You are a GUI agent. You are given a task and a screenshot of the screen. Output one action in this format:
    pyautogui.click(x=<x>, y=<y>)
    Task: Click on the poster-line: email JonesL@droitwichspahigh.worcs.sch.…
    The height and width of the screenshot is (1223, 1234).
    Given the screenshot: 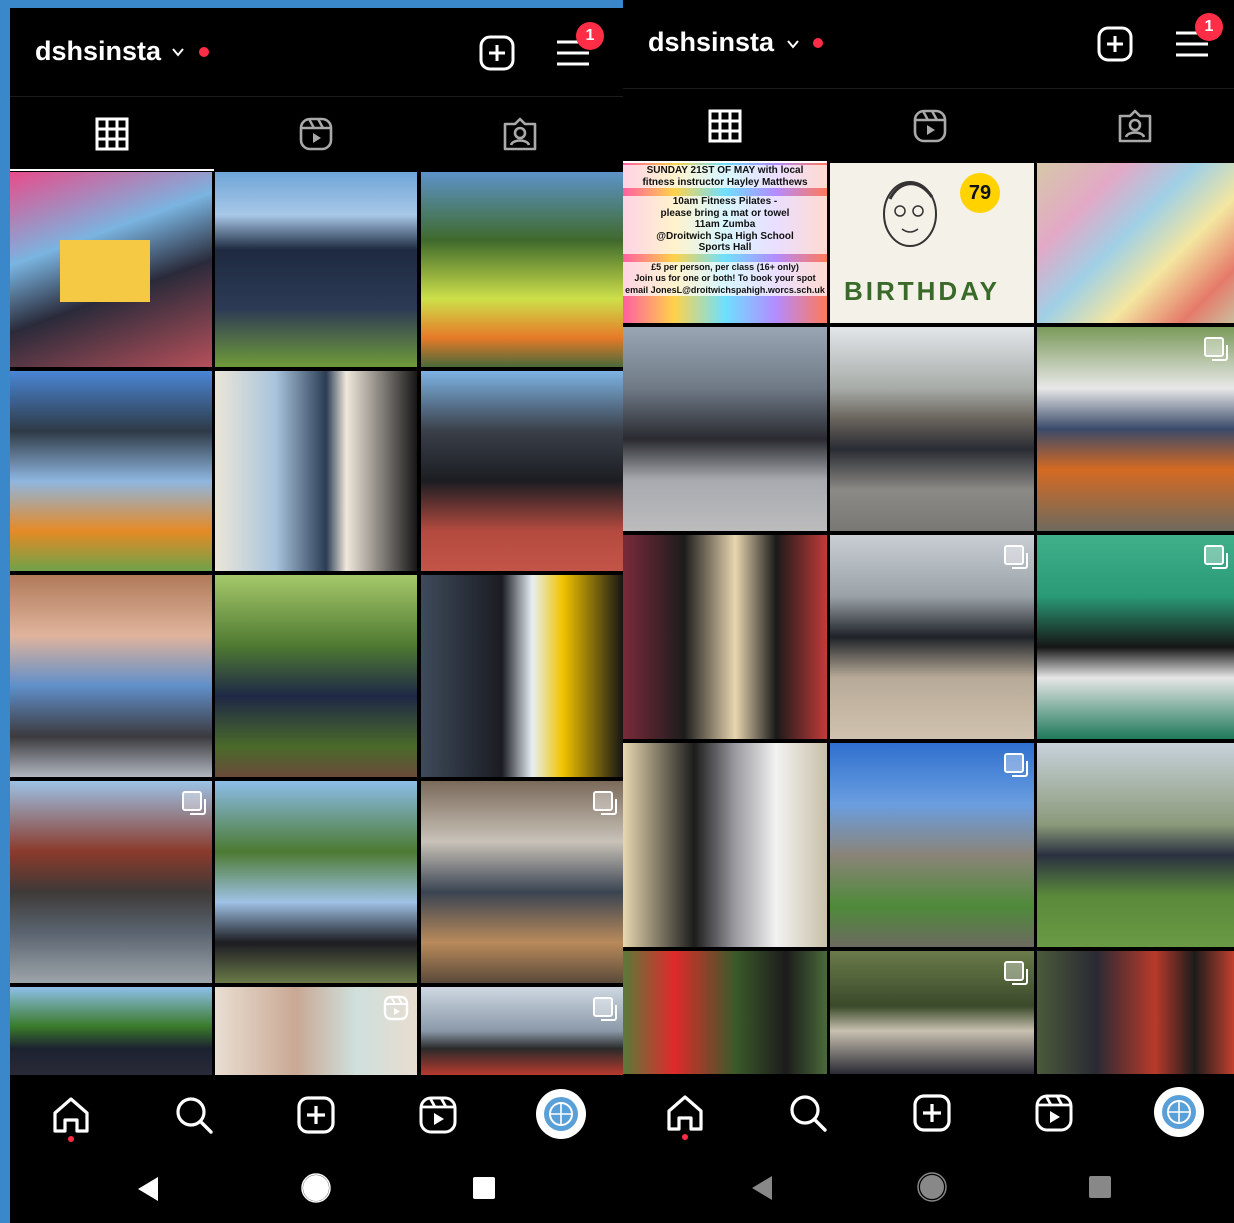 What is the action you would take?
    pyautogui.click(x=725, y=290)
    